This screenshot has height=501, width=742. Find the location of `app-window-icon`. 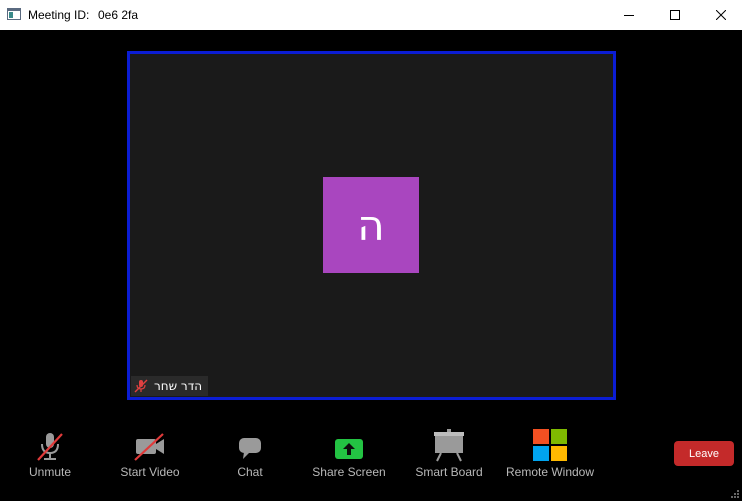

app-window-icon is located at coordinates (14, 14).